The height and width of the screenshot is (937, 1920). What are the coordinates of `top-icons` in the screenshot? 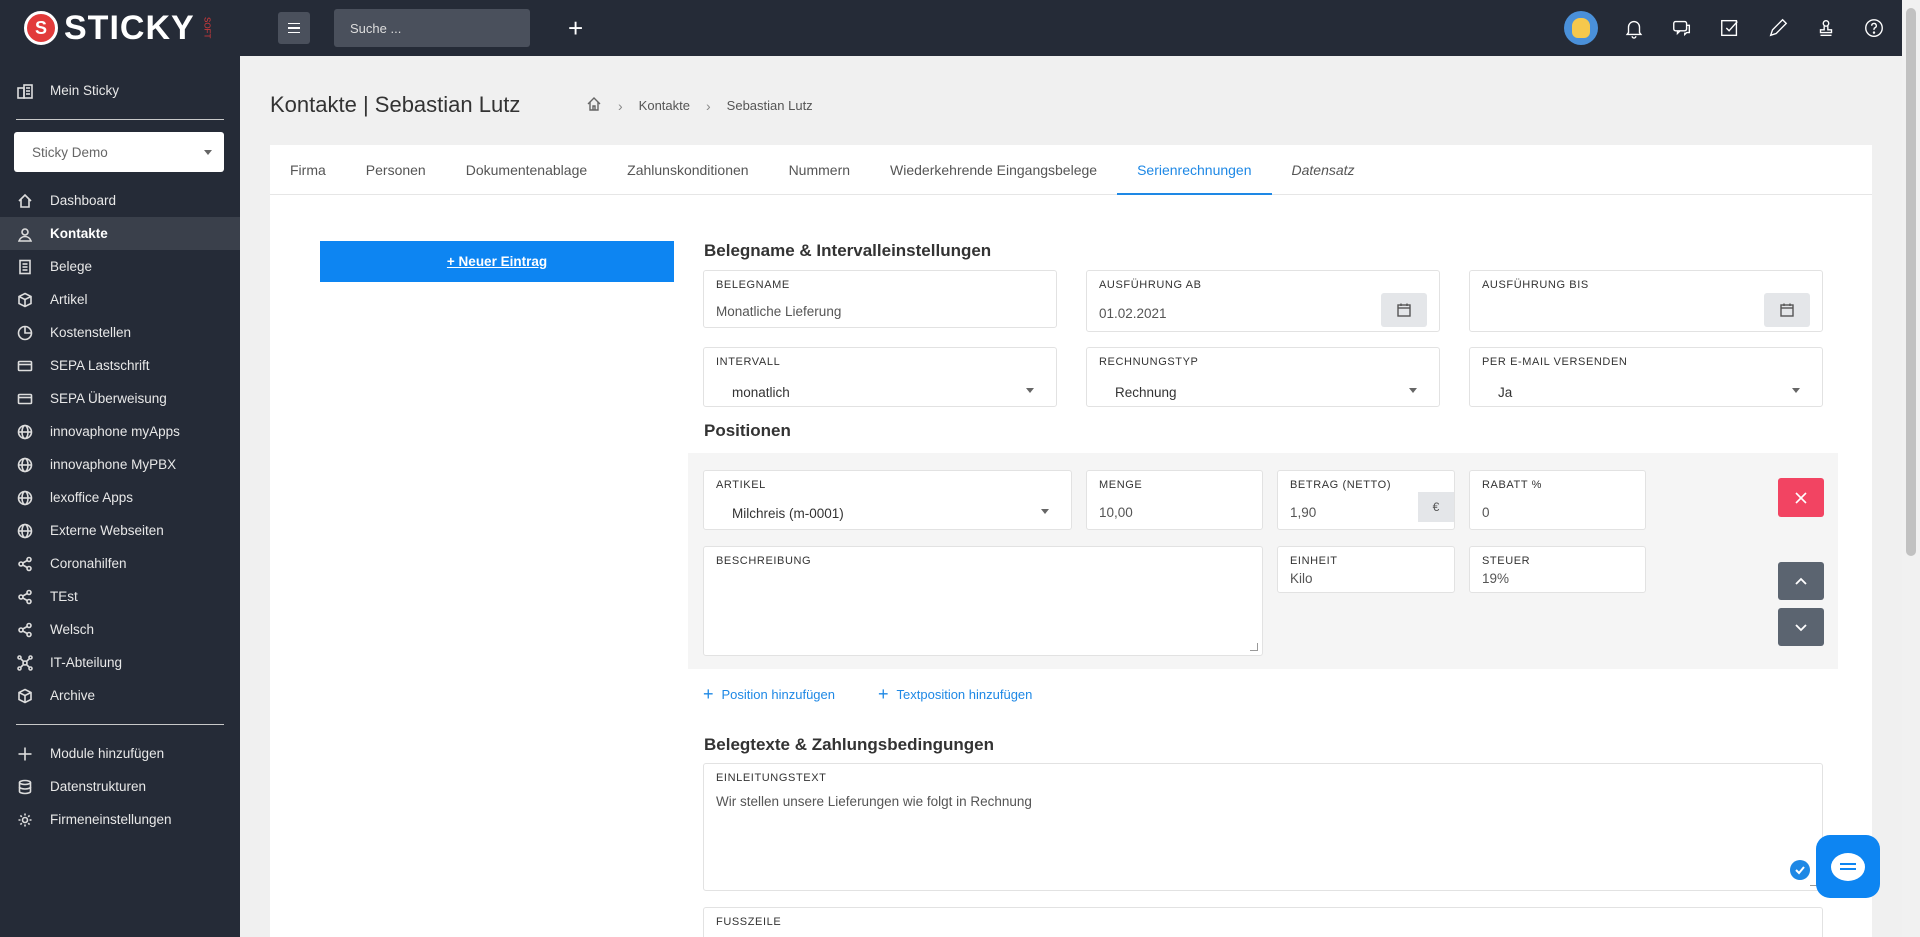 It's located at (1733, 28).